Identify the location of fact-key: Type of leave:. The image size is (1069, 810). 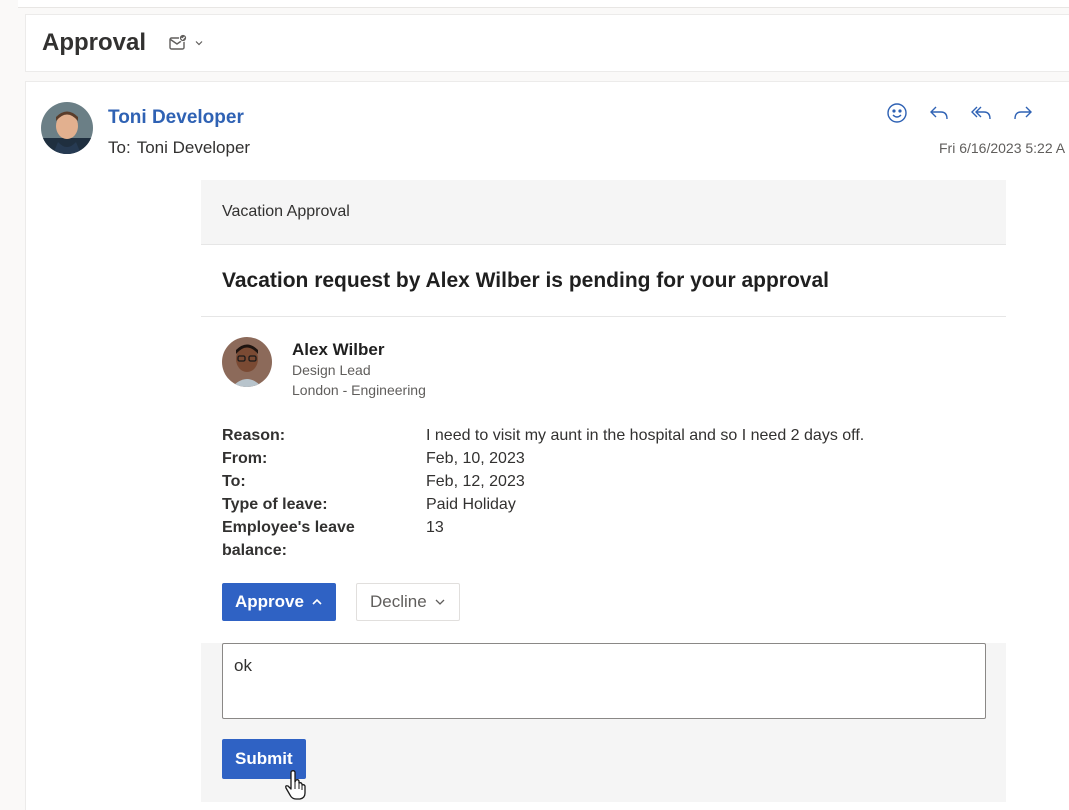
(275, 504).